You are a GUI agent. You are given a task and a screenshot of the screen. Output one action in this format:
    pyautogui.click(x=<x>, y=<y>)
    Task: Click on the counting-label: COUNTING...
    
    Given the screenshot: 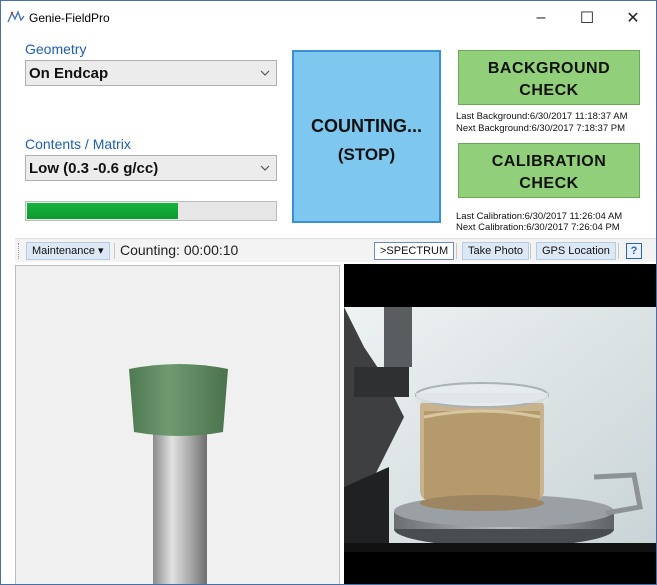 What is the action you would take?
    pyautogui.click(x=366, y=126)
    